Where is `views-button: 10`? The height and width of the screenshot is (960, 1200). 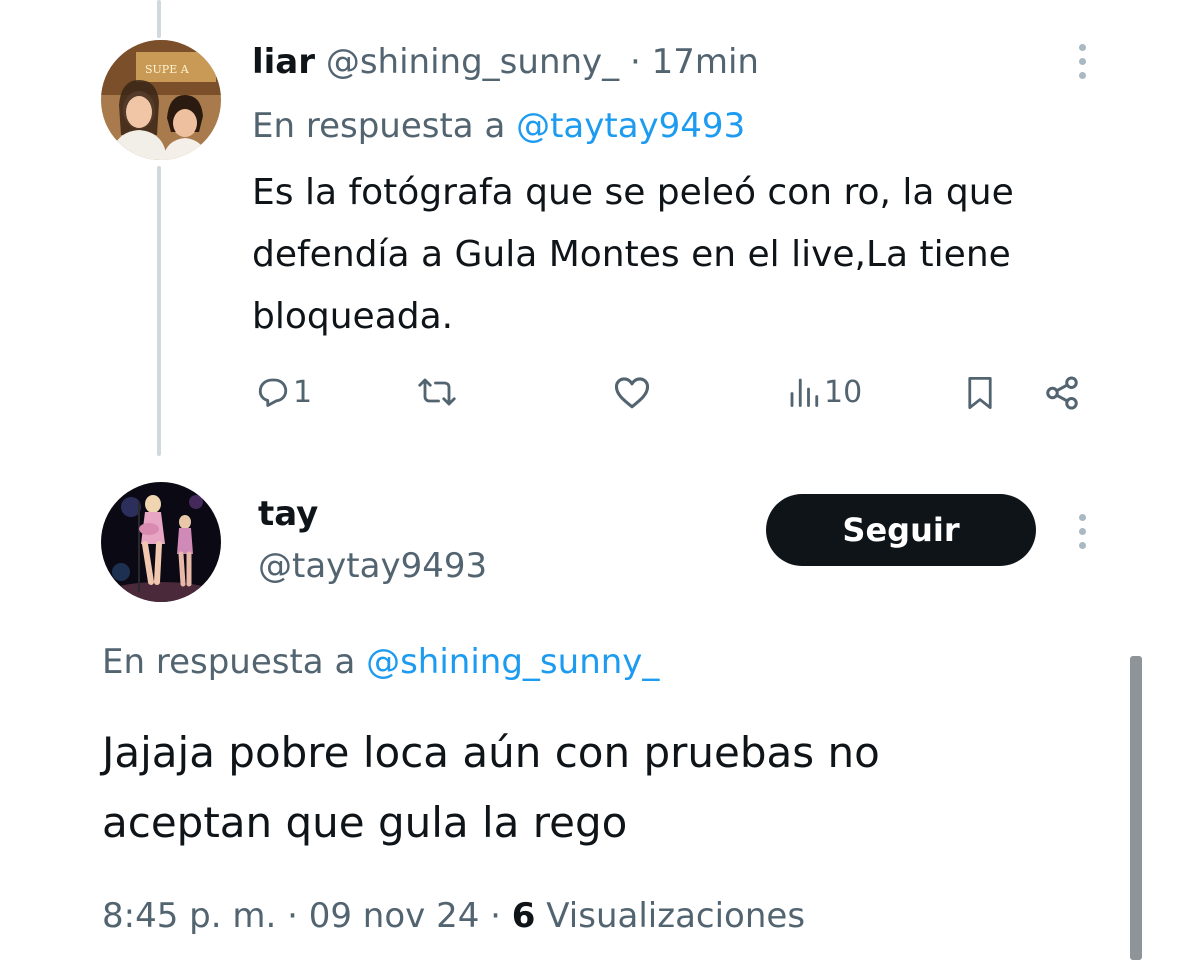
views-button: 10 is located at coordinates (824, 392).